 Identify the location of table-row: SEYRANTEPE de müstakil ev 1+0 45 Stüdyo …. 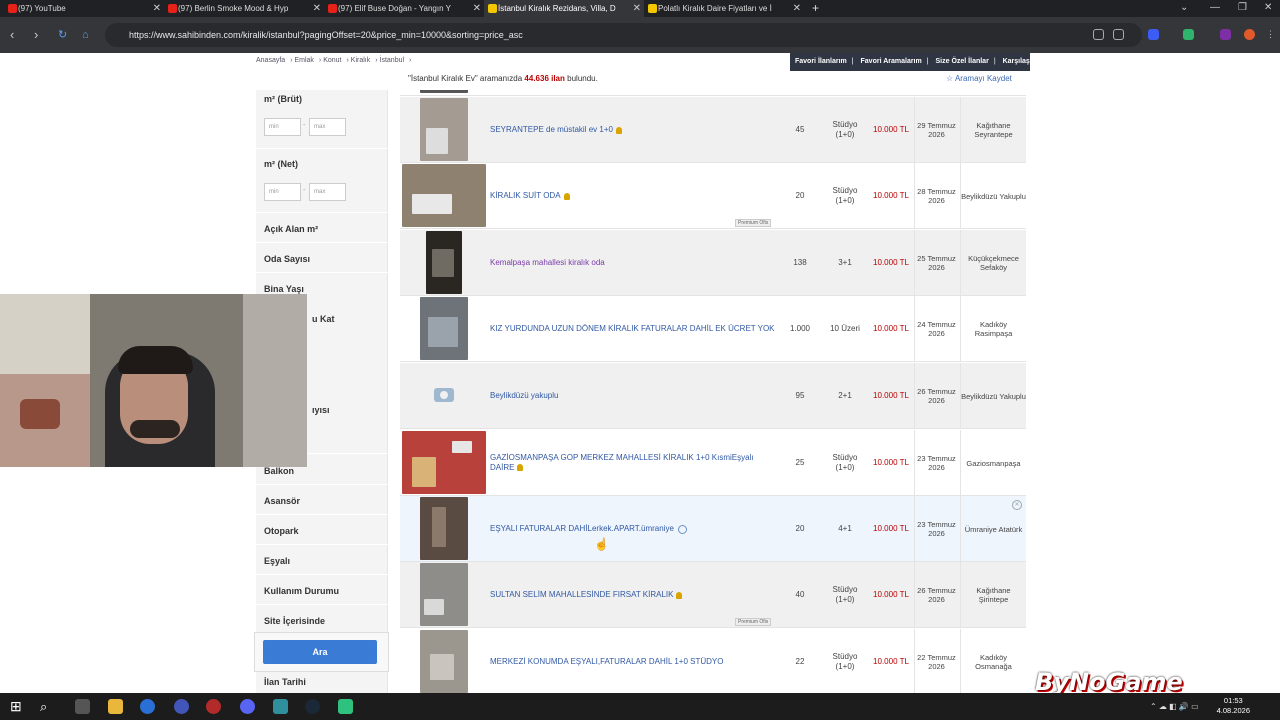
(713, 130).